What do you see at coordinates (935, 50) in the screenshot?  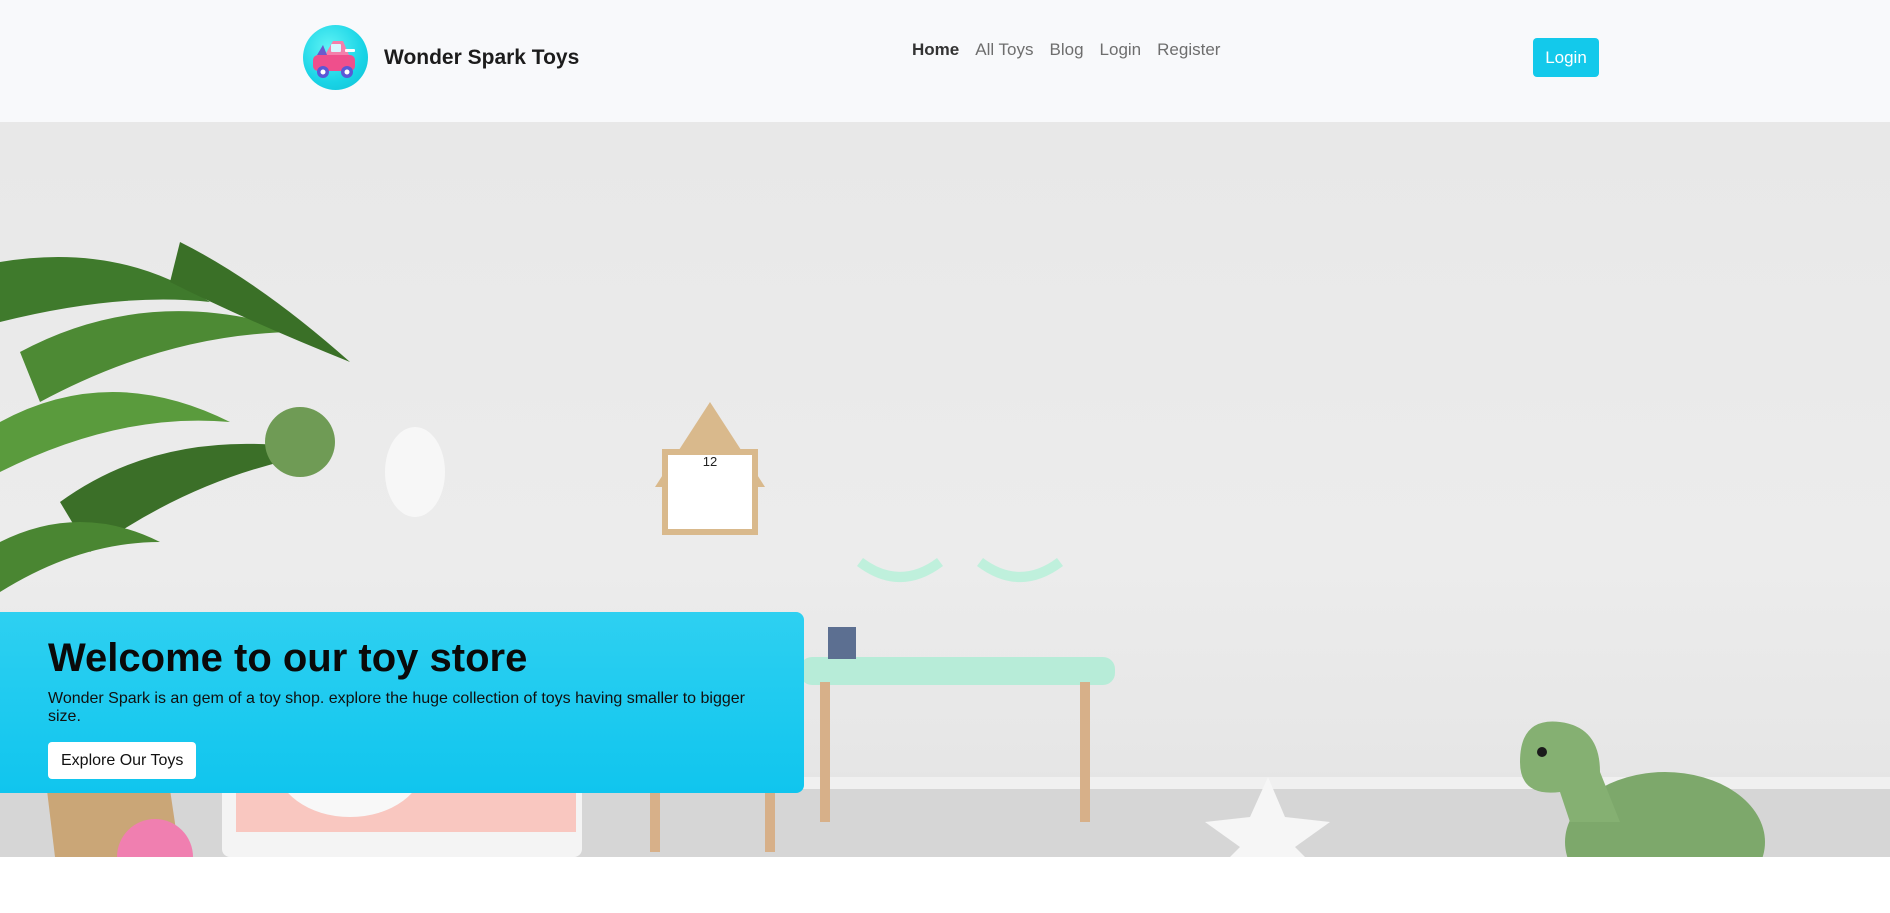 I see `nav-link-home: Home` at bounding box center [935, 50].